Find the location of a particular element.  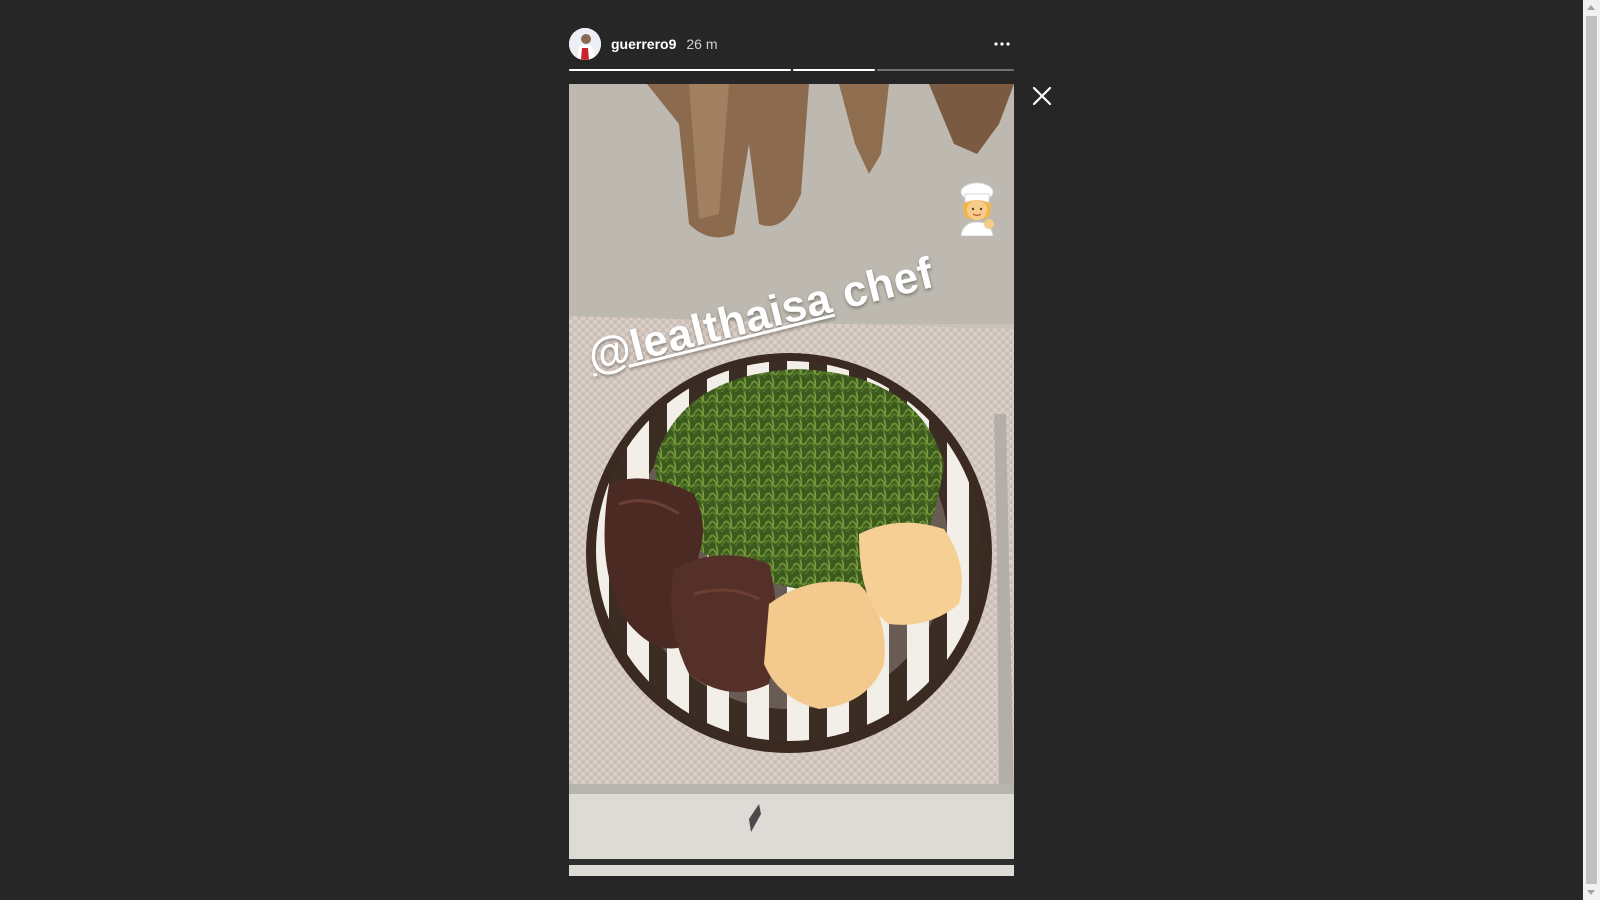

post-timestamp: 26 m is located at coordinates (702, 44).